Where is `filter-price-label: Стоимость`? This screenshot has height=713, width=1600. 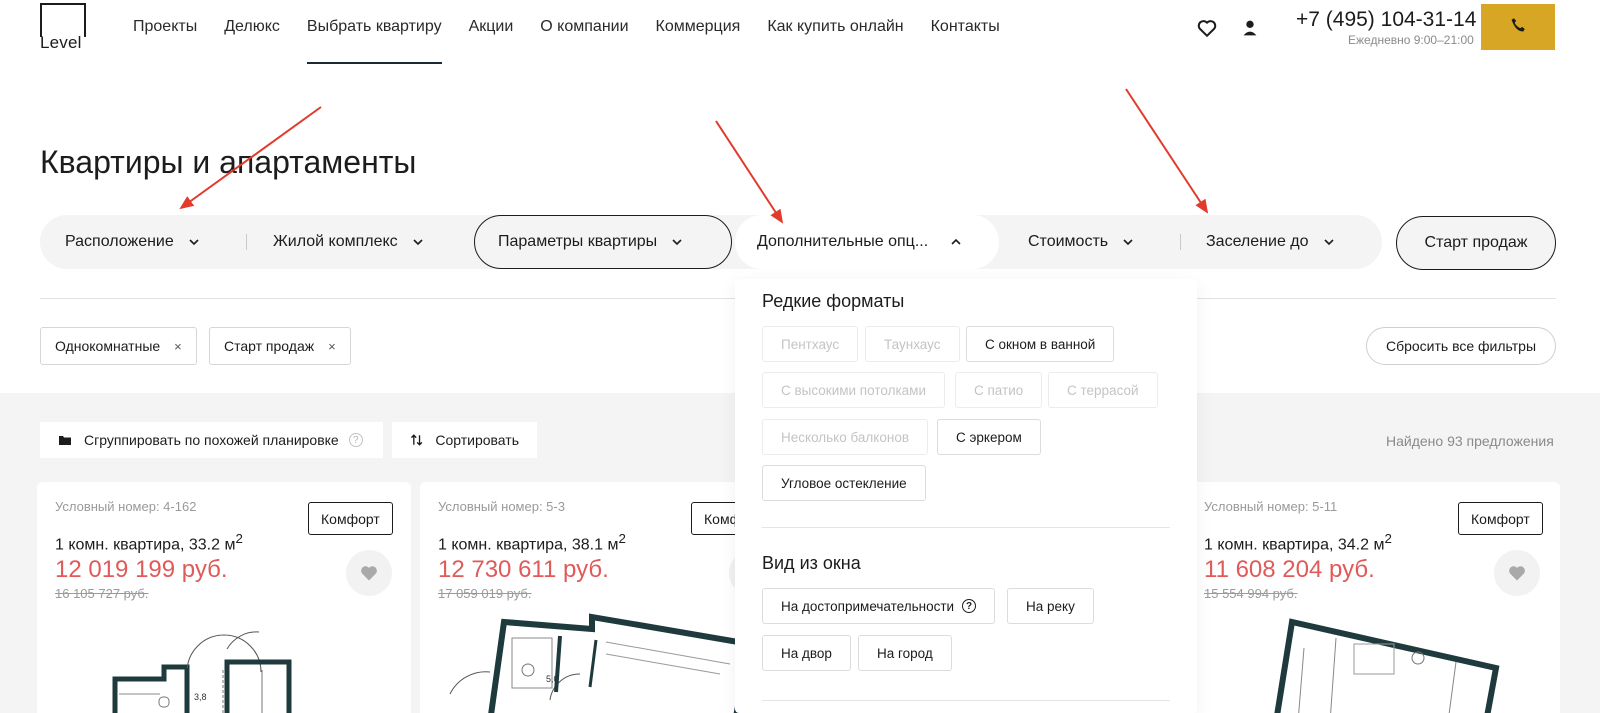
filter-price-label: Стоимость is located at coordinates (1068, 241).